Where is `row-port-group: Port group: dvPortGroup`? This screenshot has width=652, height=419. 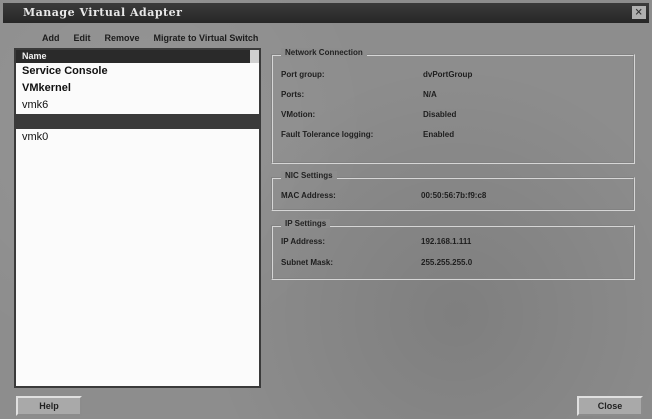
row-port-group: Port group: dvPortGroup is located at coordinates (453, 77).